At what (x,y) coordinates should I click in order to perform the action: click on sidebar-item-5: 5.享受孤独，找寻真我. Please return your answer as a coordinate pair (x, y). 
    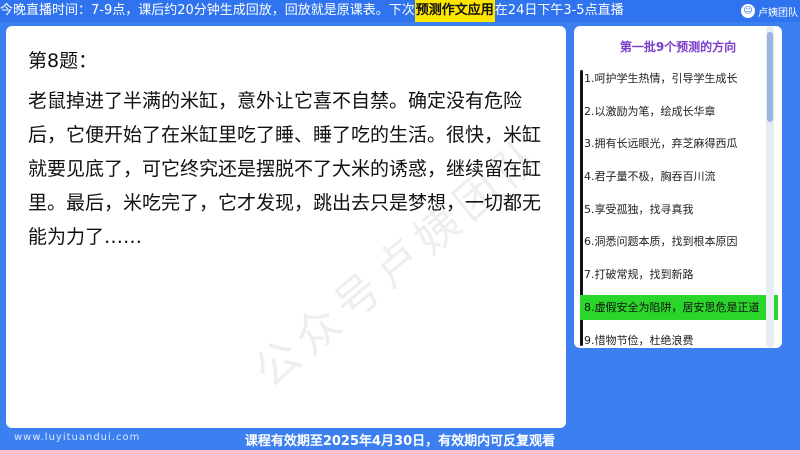
    Looking at the image, I should click on (679, 209).